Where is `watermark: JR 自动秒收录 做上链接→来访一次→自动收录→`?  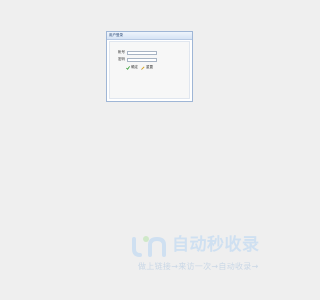 watermark: JR 自动秒收录 做上链接→来访一次→自动收录→ is located at coordinates (205, 254).